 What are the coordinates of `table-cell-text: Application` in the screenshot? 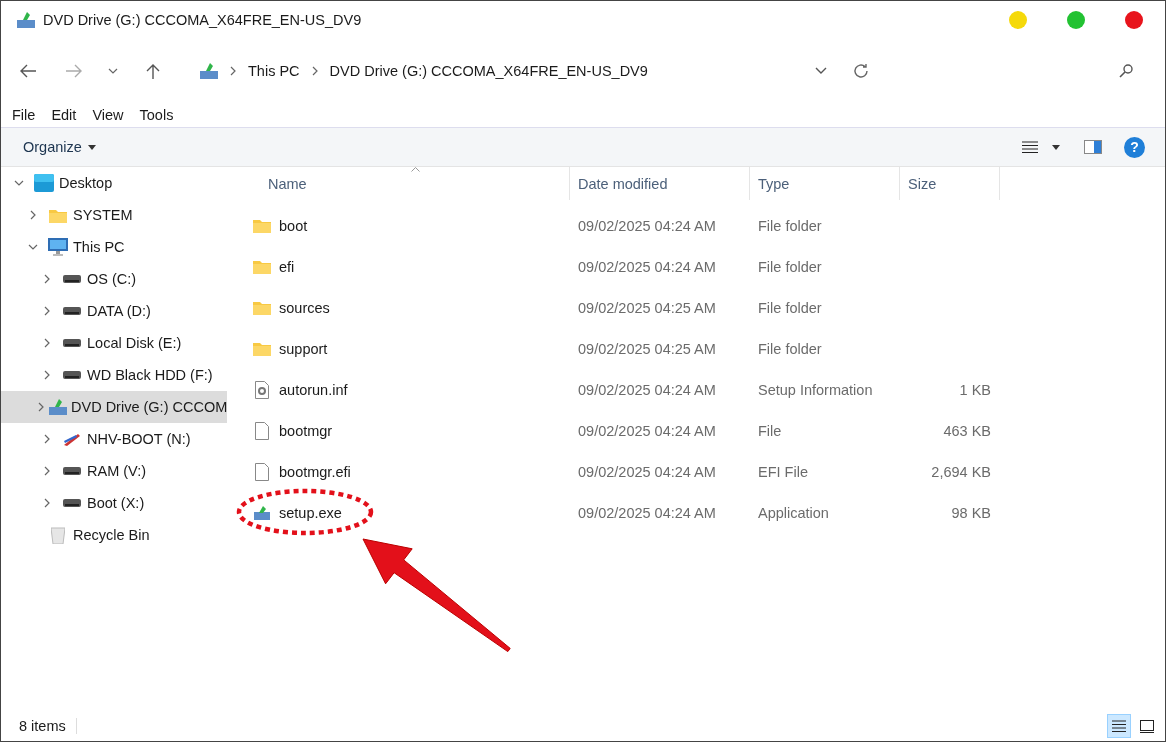 It's located at (793, 512).